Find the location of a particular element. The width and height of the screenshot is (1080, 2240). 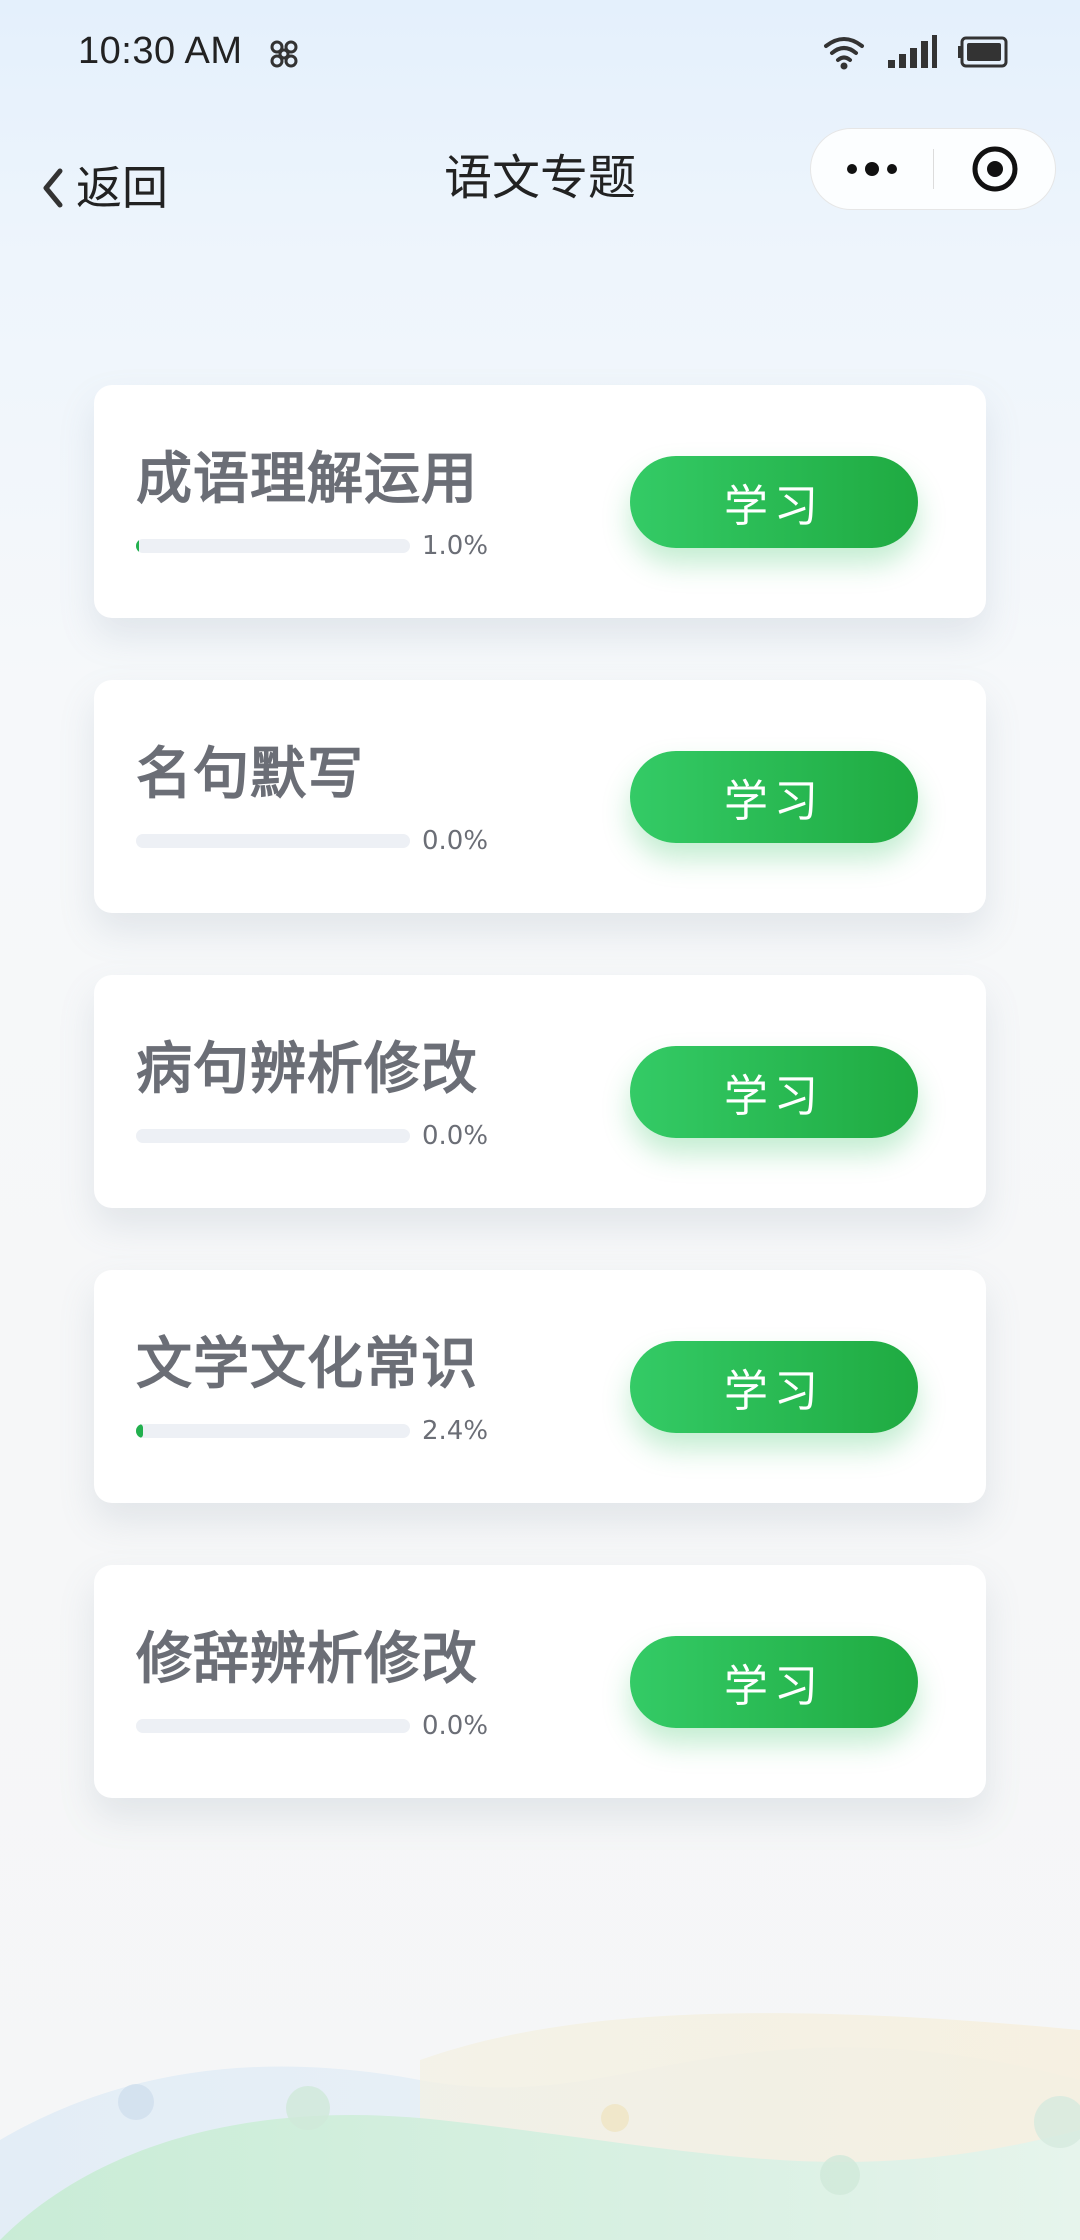

progress-percent: 2.4% is located at coordinates (455, 1431).